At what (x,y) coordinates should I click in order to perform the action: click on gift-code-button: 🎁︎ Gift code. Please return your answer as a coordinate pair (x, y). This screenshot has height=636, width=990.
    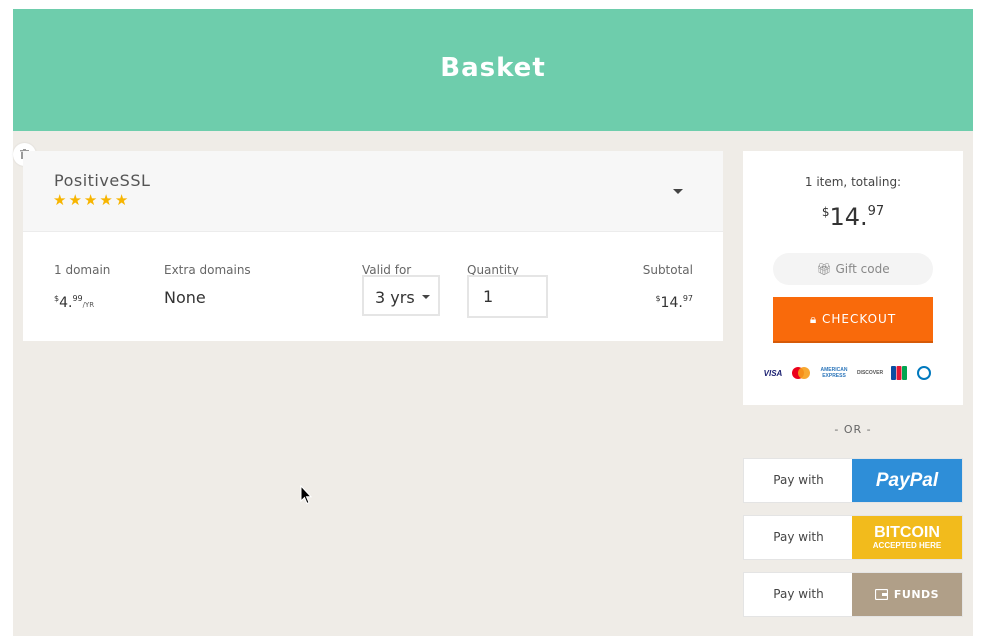
    Looking at the image, I should click on (853, 269).